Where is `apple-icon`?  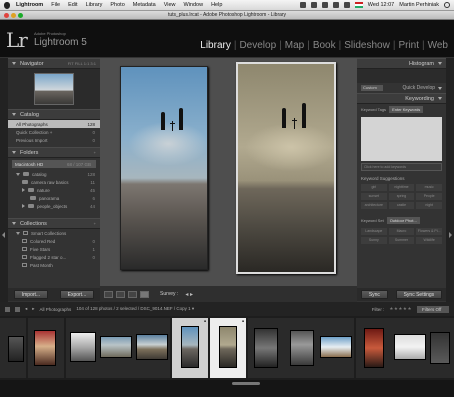 apple-icon is located at coordinates (7, 5).